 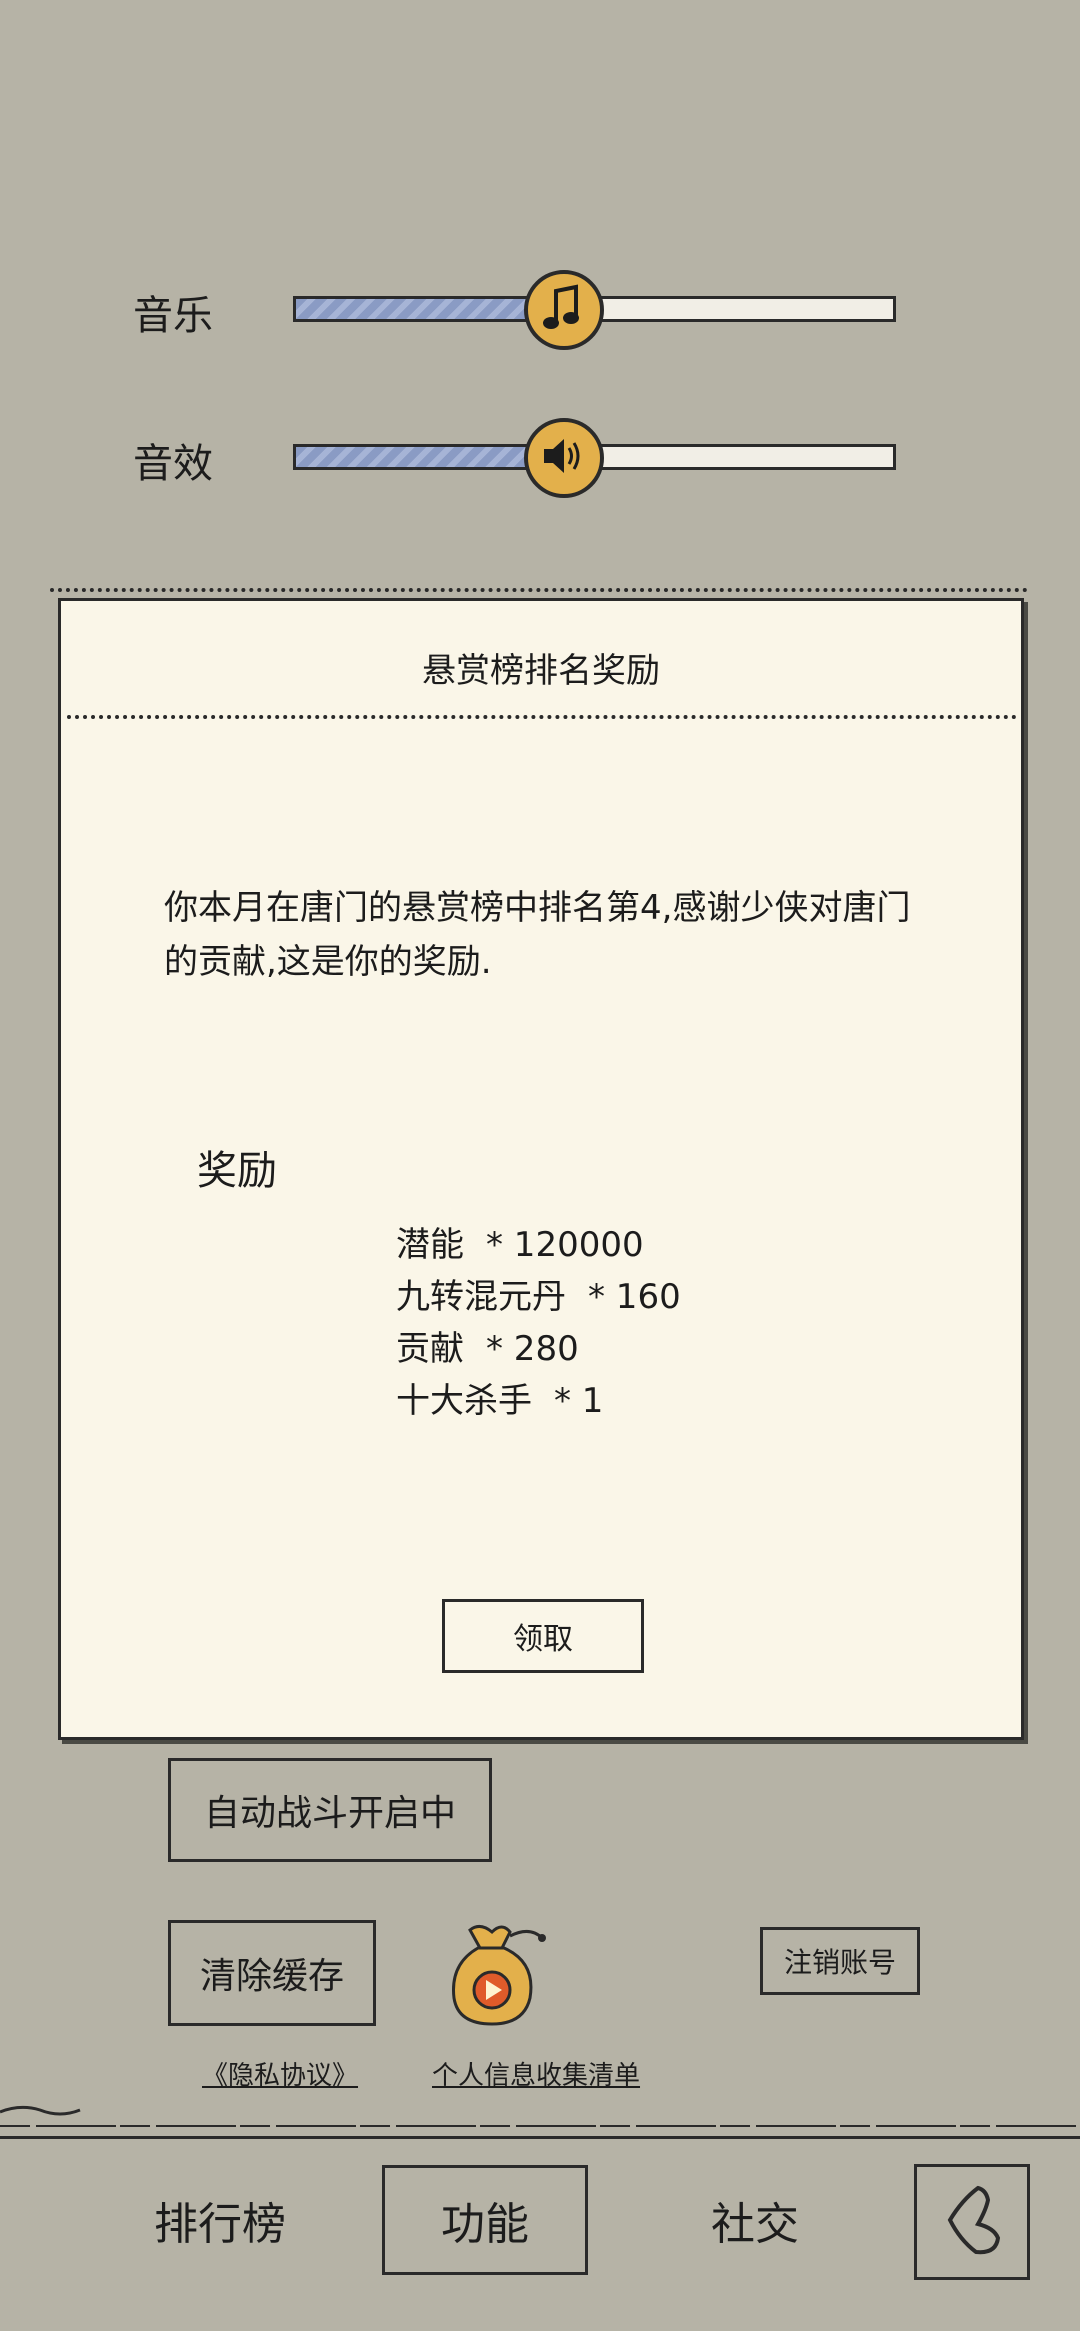 I want to click on reward-qty: * 1, so click(x=579, y=1401).